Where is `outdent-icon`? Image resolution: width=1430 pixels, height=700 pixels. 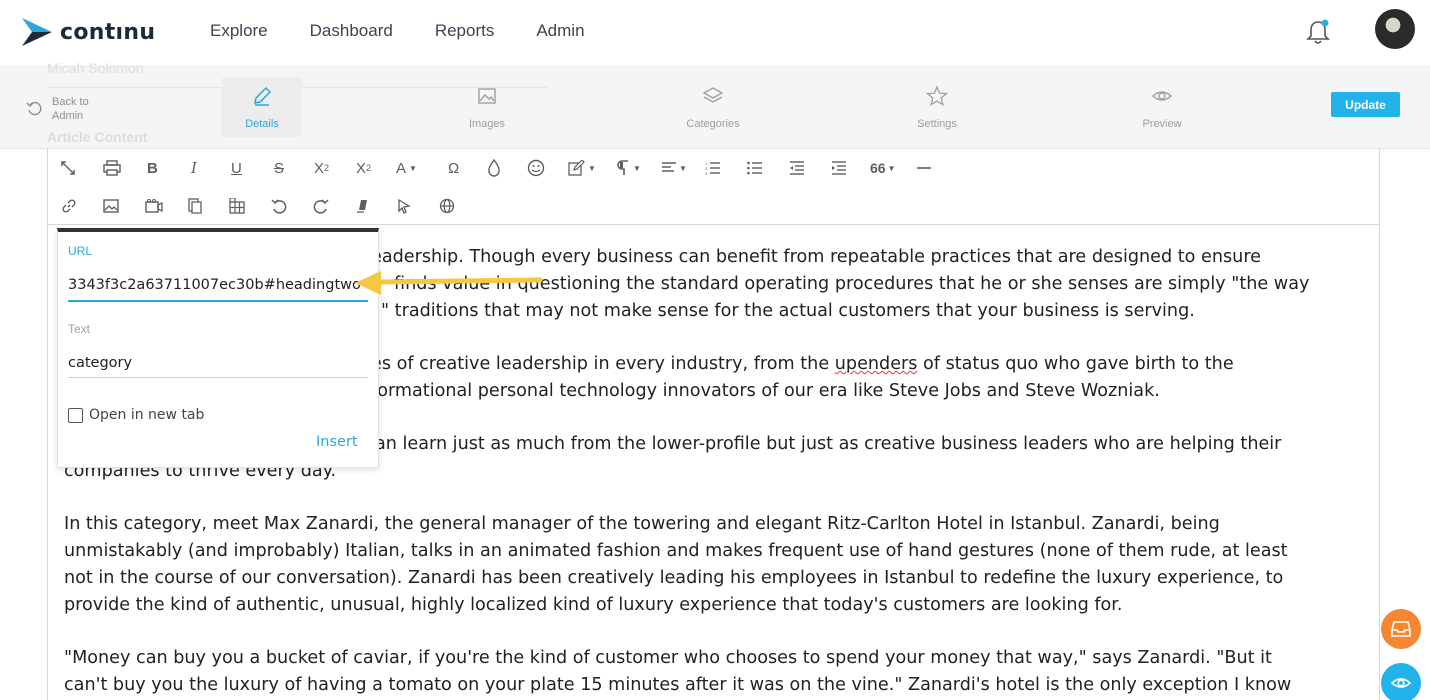 outdent-icon is located at coordinates (797, 168).